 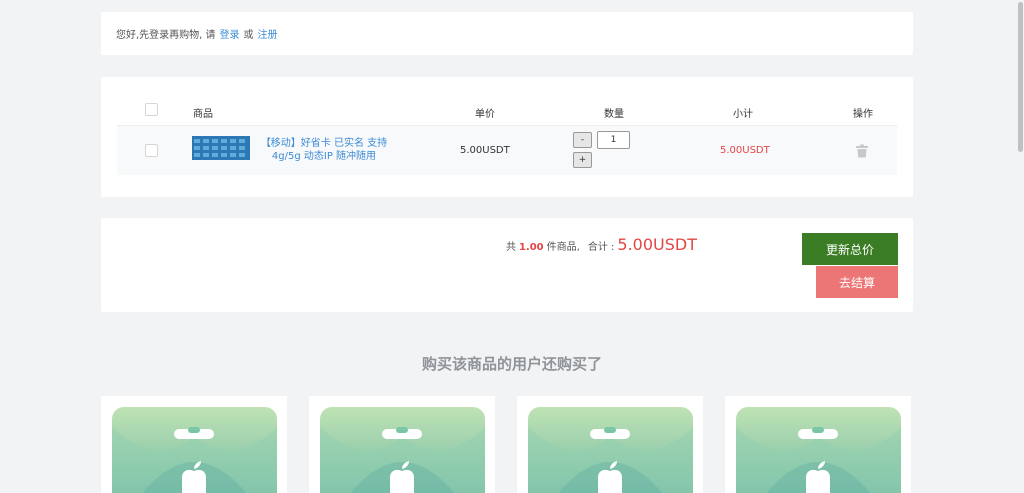 I want to click on product-name-link: 【移动】好省卡 已实名 支持4g/5g 动态IP 随冲随用, so click(x=324, y=150).